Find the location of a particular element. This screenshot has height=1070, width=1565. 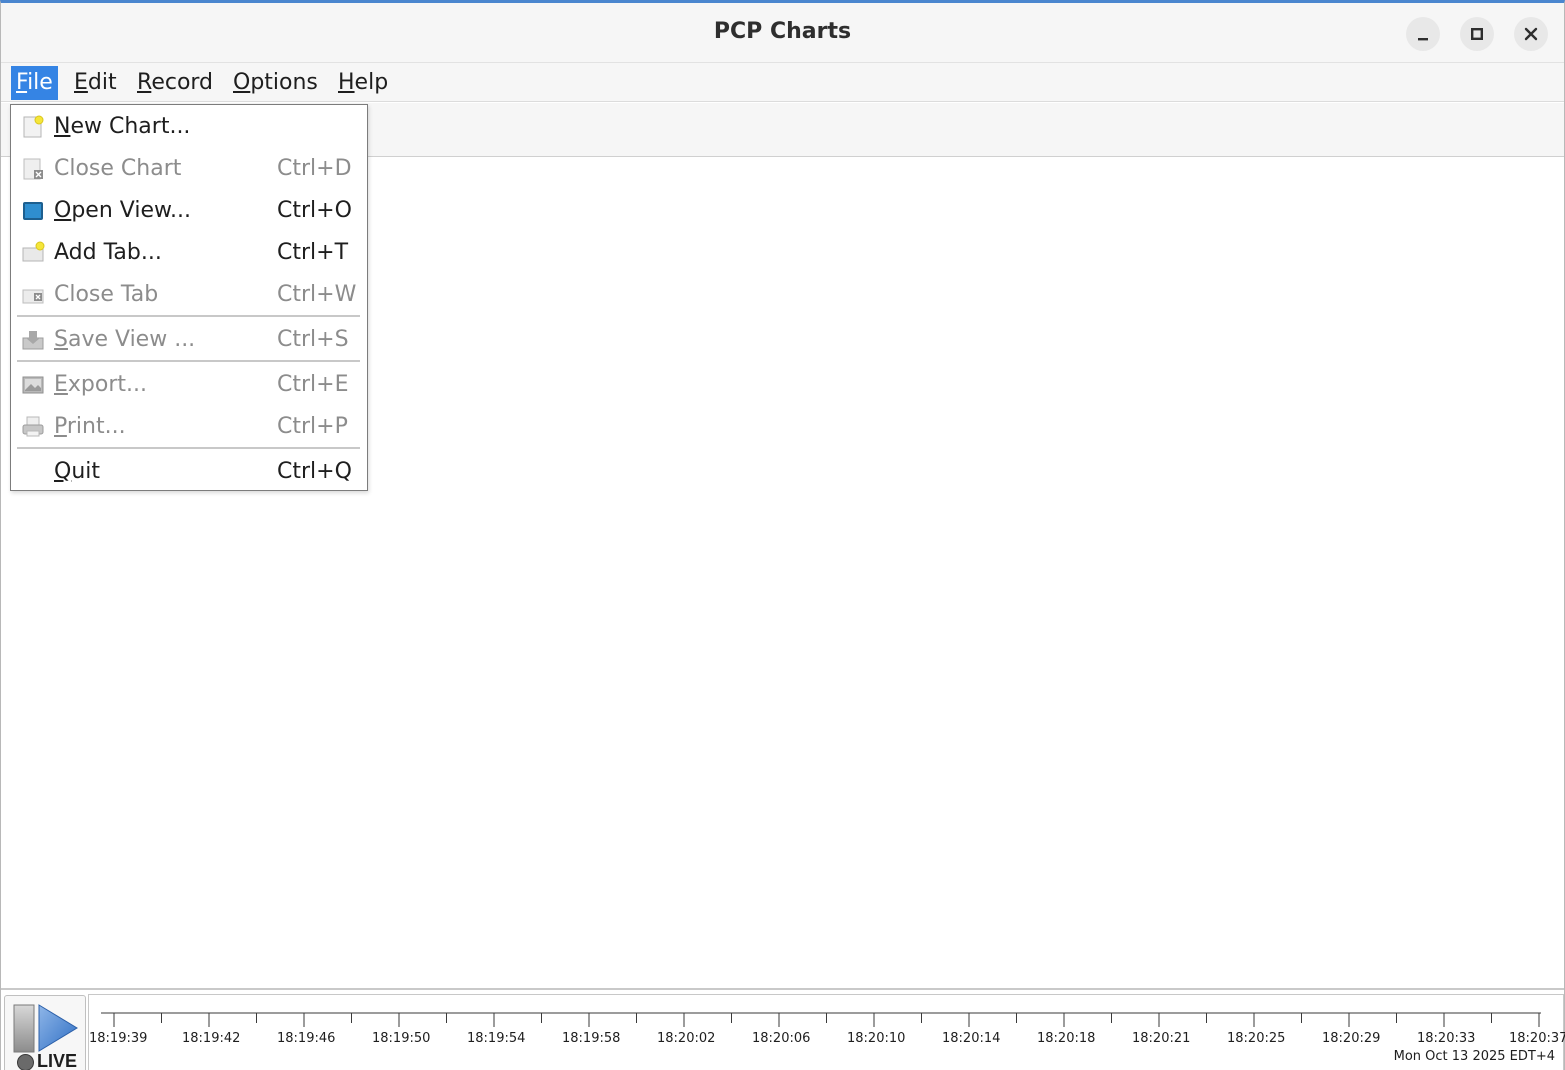

window-title: PCP Charts is located at coordinates (782, 31).